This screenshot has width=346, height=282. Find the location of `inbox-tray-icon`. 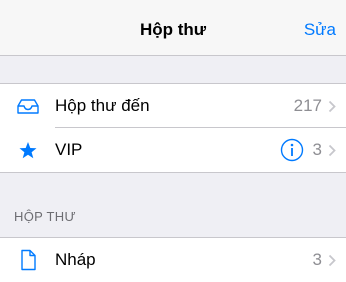

inbox-tray-icon is located at coordinates (28, 106).